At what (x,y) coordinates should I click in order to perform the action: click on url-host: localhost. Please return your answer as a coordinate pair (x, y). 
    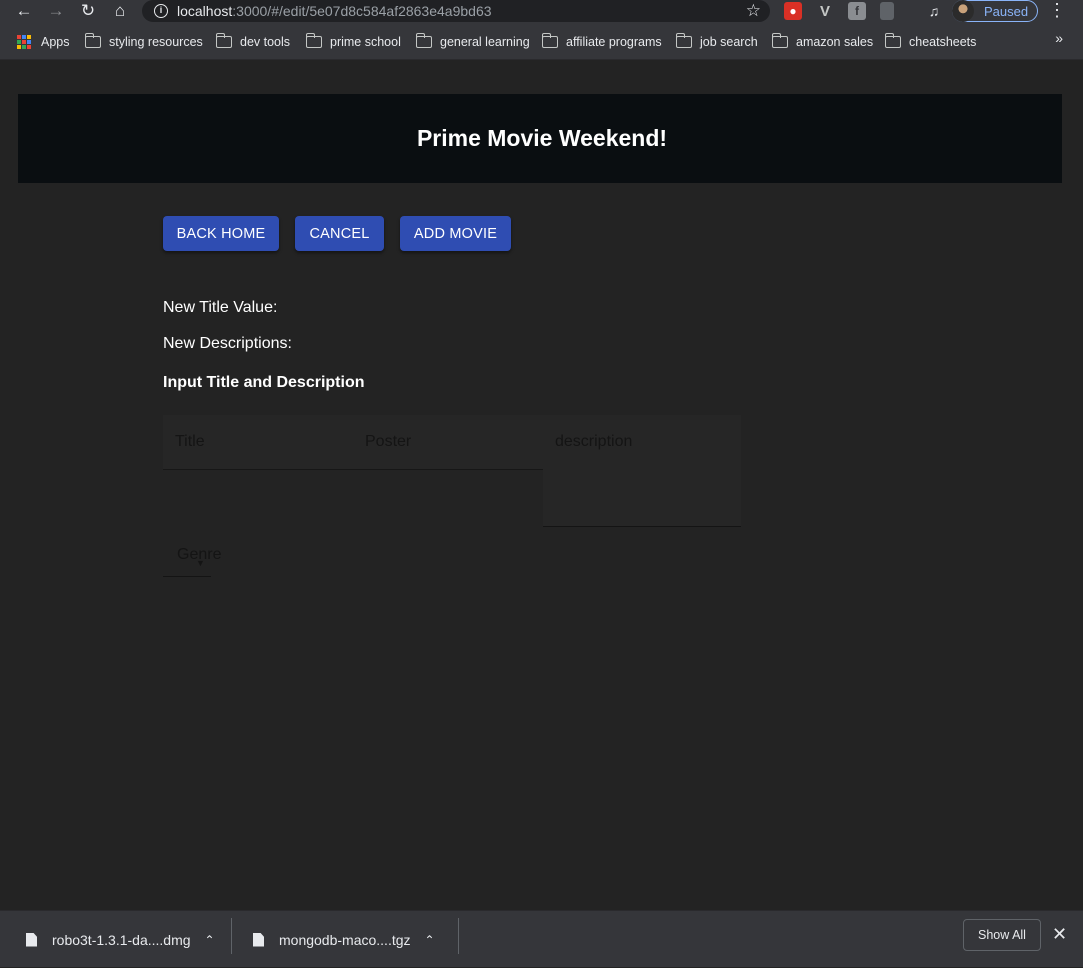
    Looking at the image, I should click on (205, 11).